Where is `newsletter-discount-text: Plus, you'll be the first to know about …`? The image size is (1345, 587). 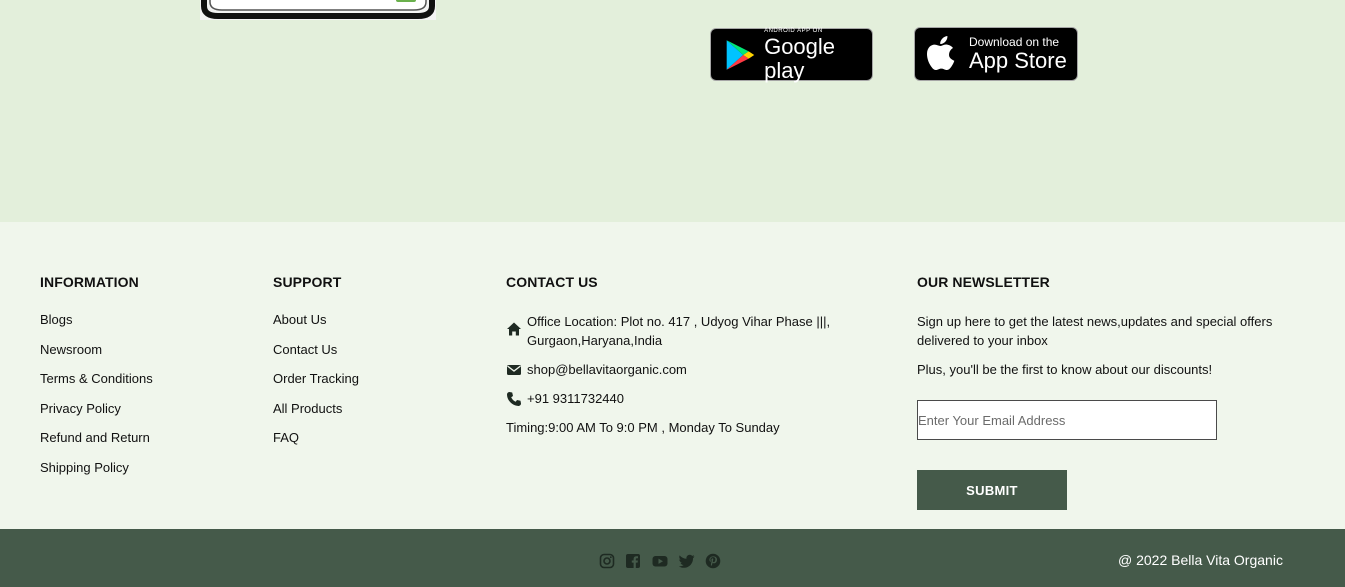 newsletter-discount-text: Plus, you'll be the first to know about … is located at coordinates (1065, 369).